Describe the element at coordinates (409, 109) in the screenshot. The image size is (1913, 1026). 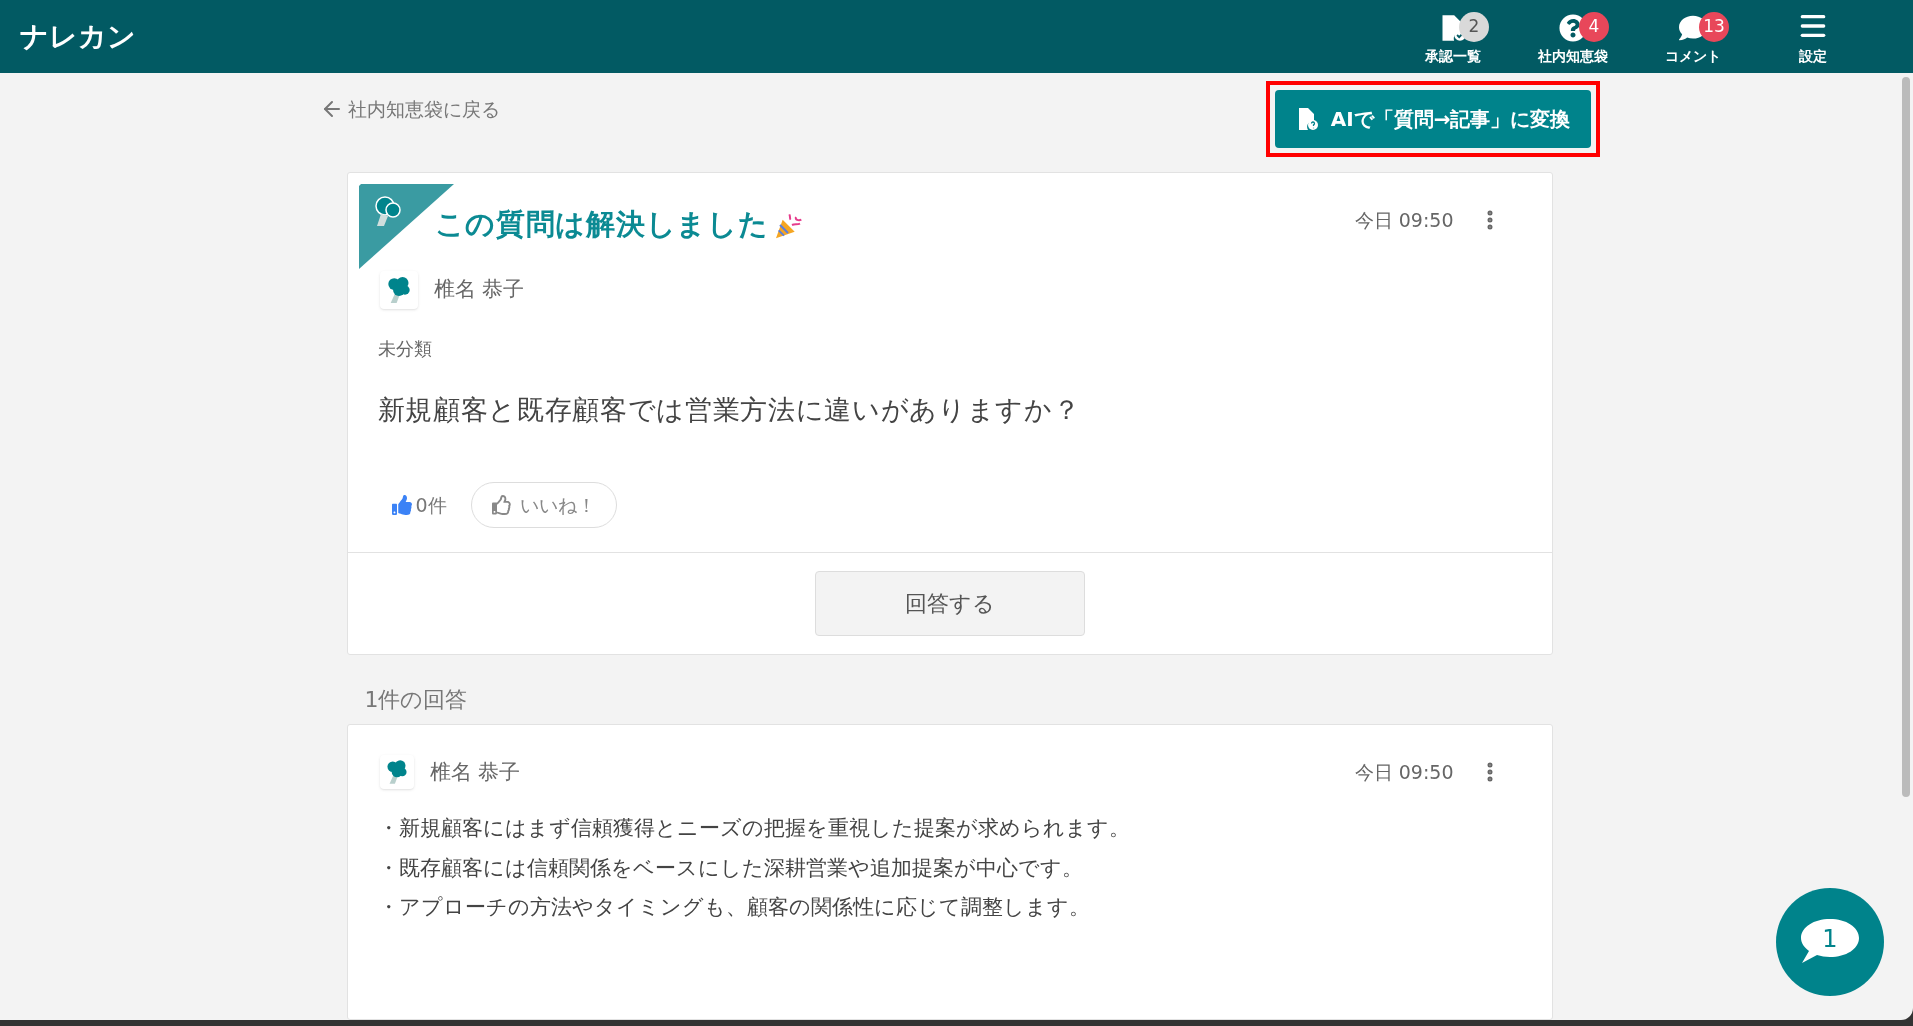
I see `back-link: 社内知恵袋に戻る` at that location.